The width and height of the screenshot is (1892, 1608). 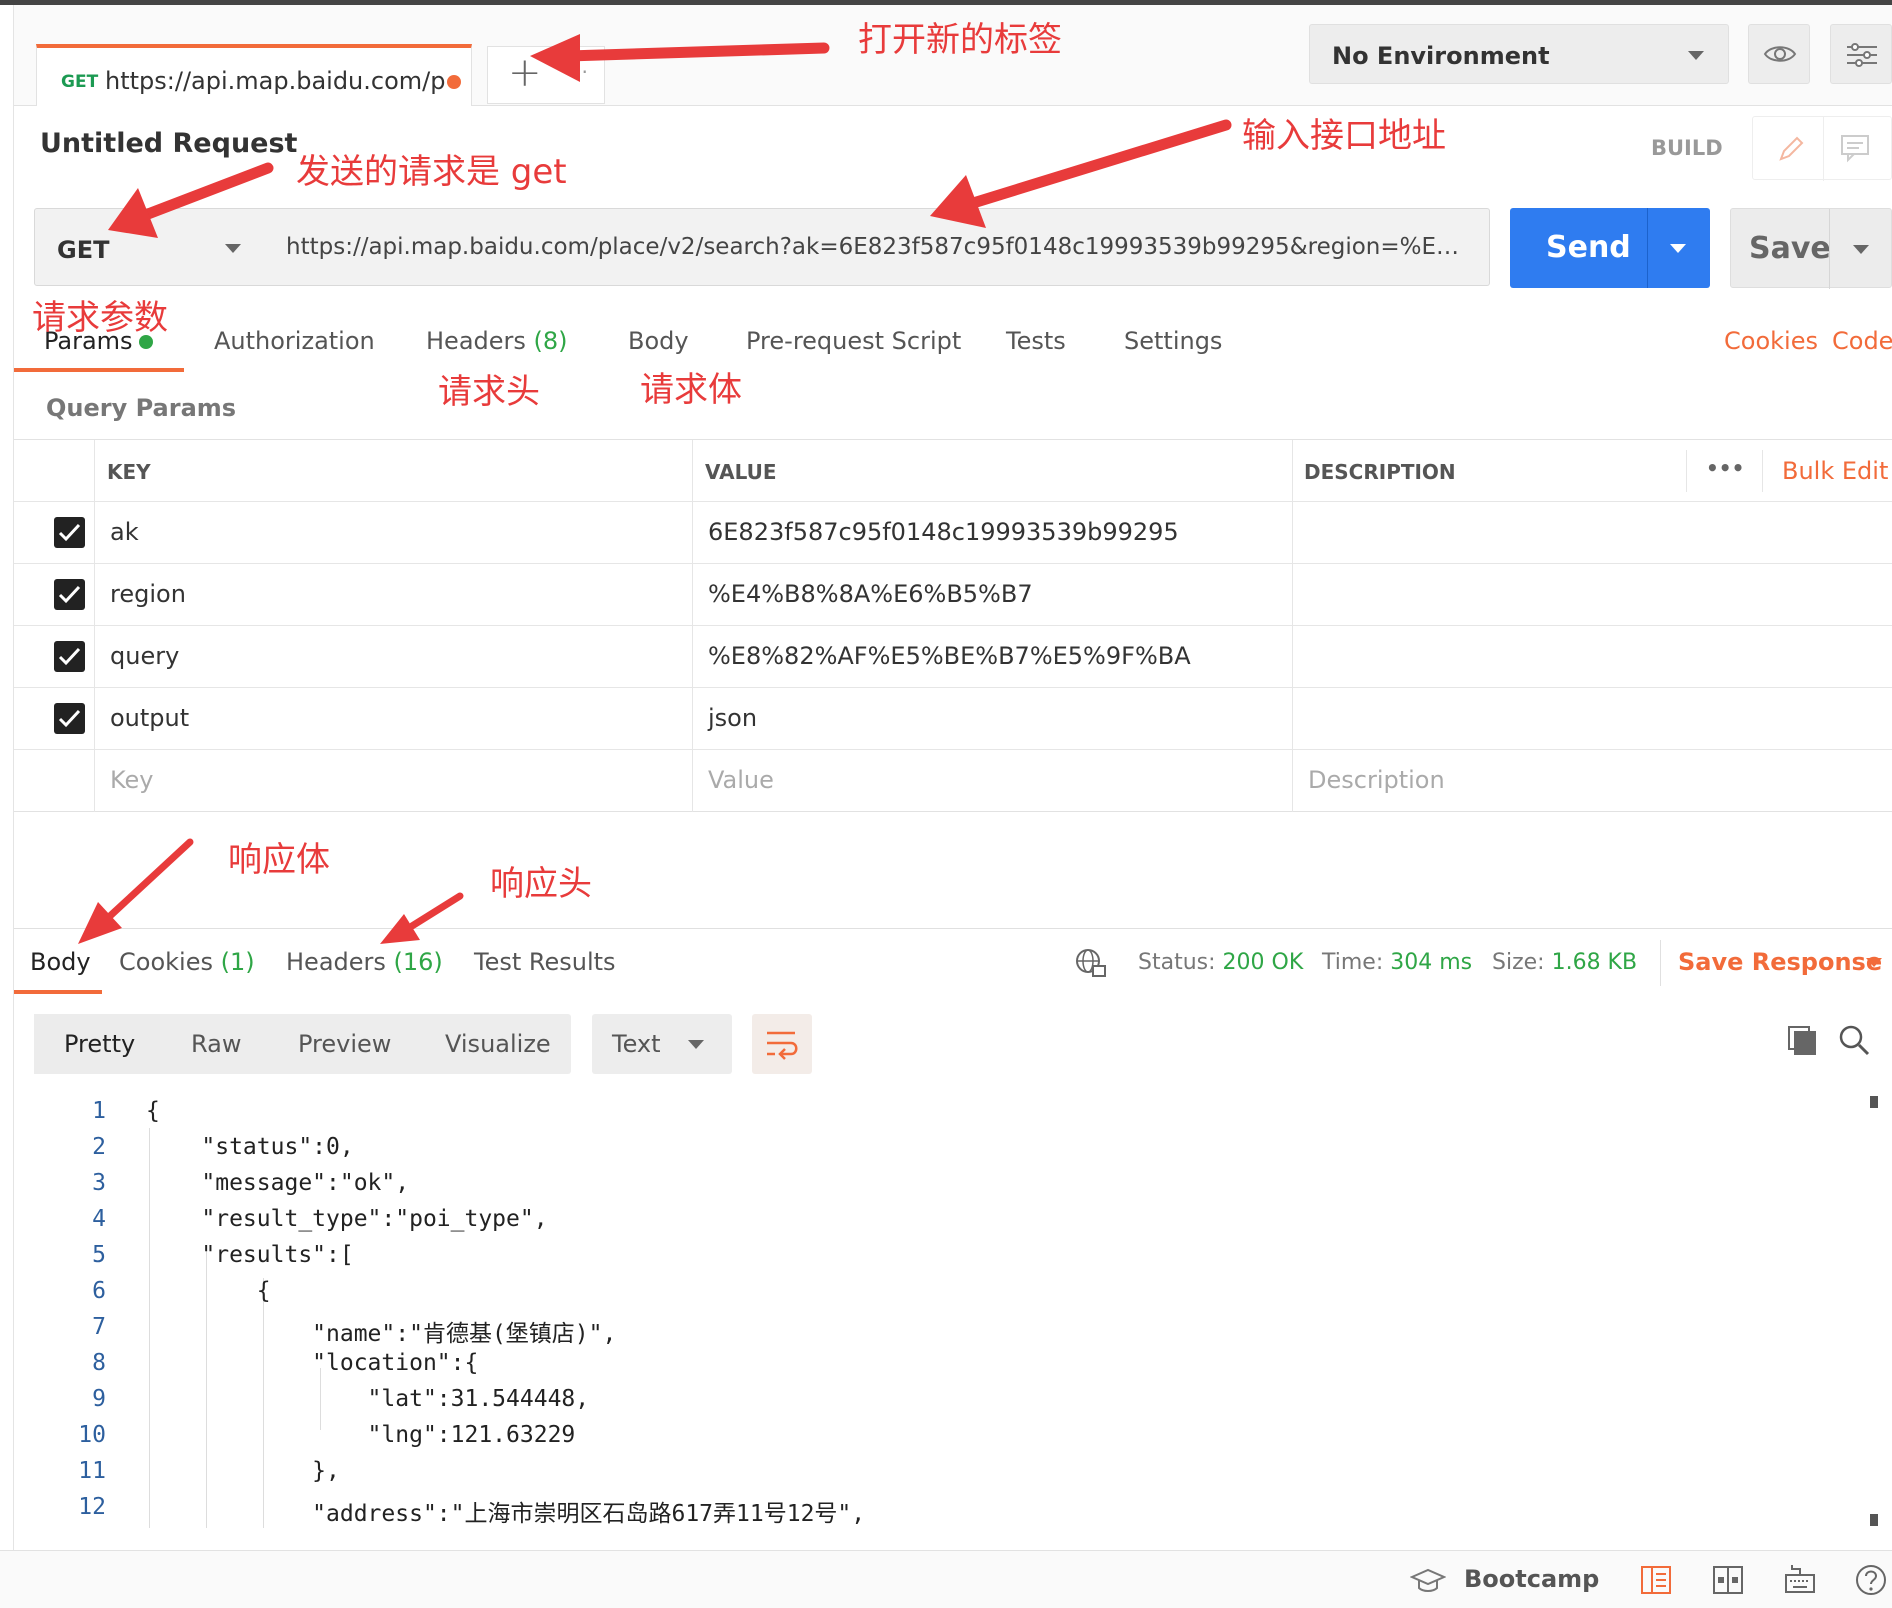 What do you see at coordinates (436, 911) in the screenshot?
I see `arrow-response-headers` at bounding box center [436, 911].